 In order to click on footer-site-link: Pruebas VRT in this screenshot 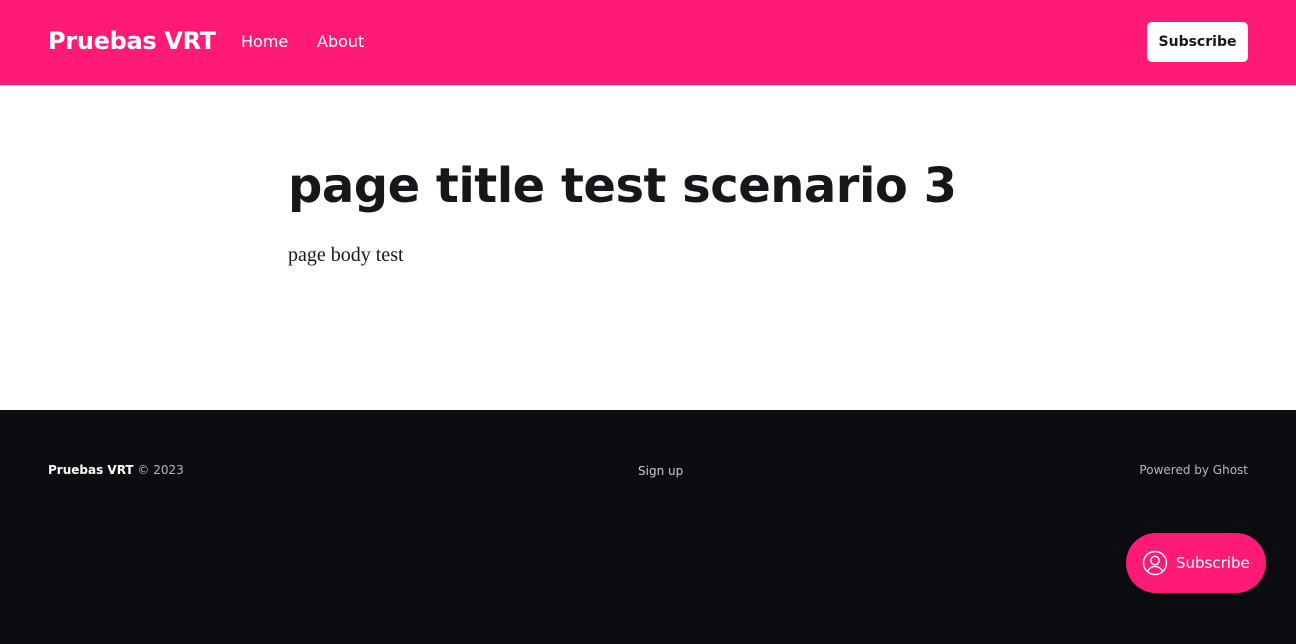, I will do `click(91, 470)`.